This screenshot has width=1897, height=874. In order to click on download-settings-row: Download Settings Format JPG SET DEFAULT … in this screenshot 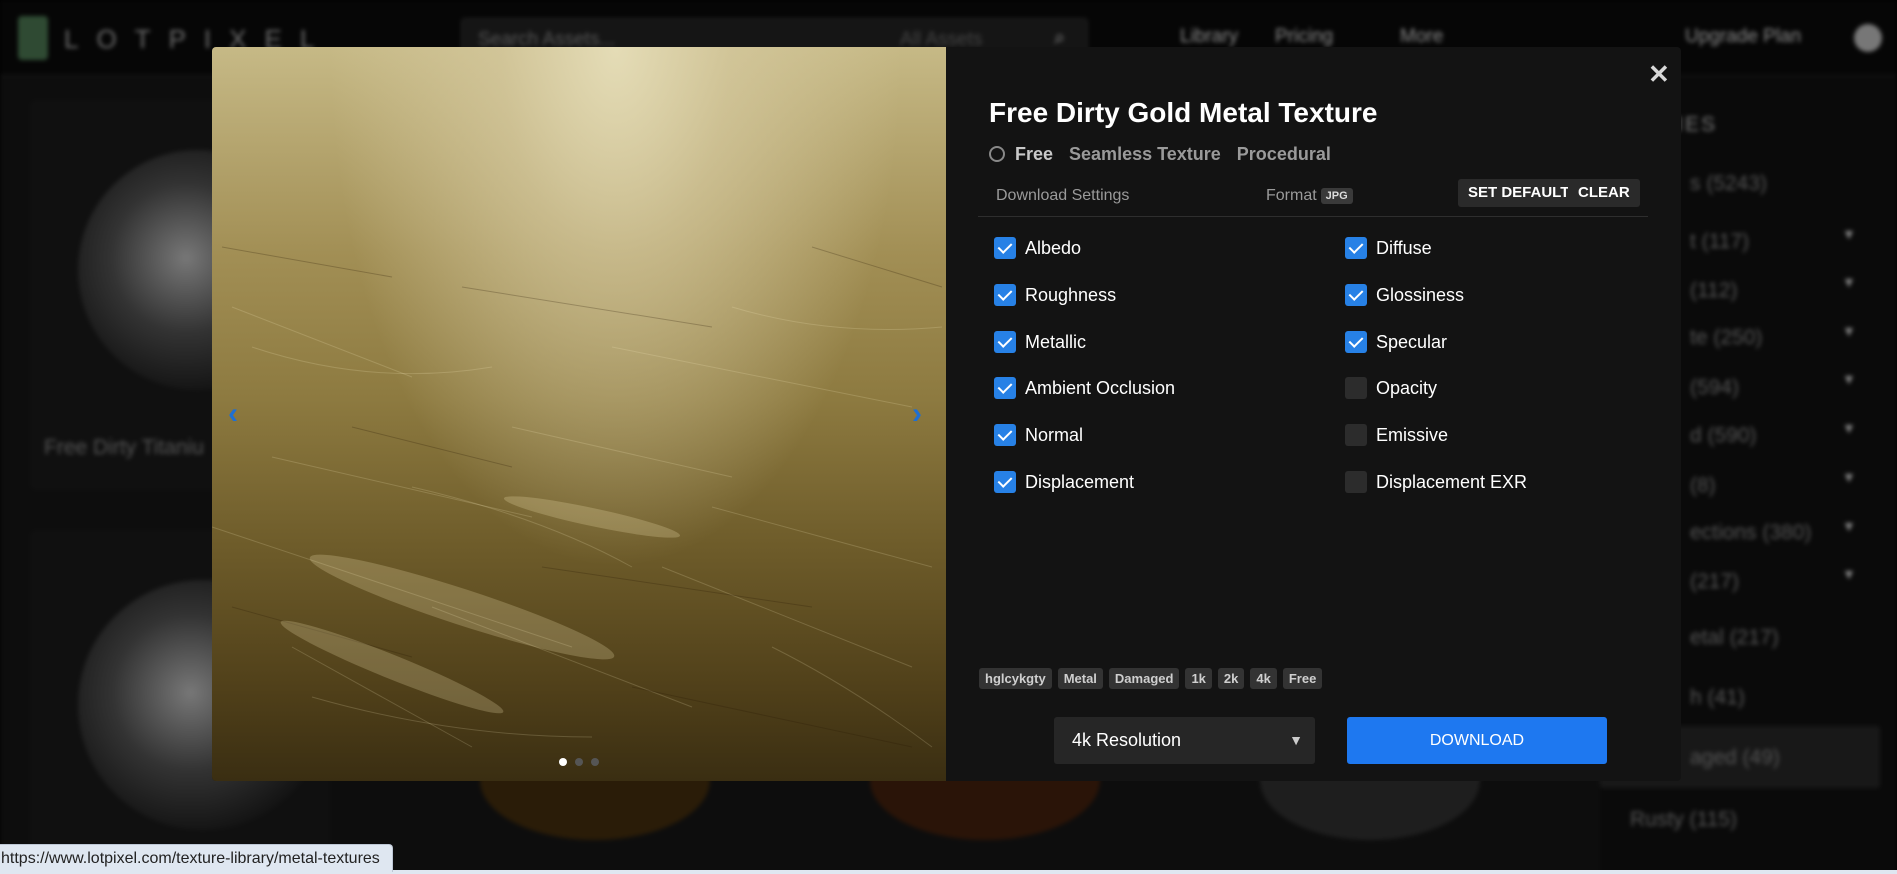, I will do `click(1313, 197)`.